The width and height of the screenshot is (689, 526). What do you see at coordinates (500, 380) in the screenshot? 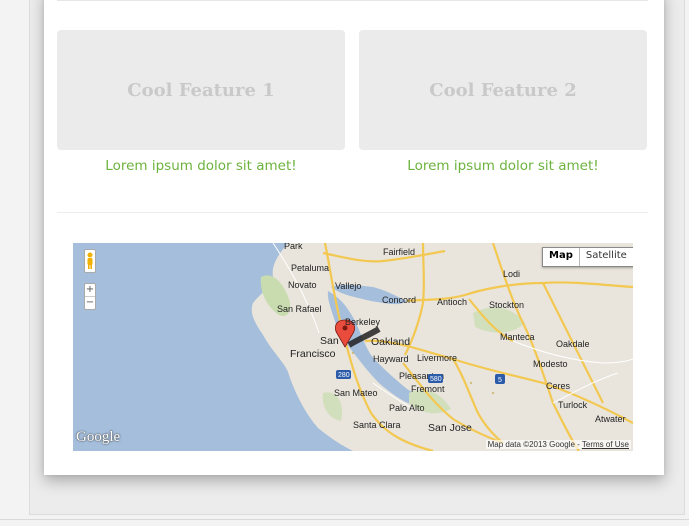
I see `highway-label-5: 5` at bounding box center [500, 380].